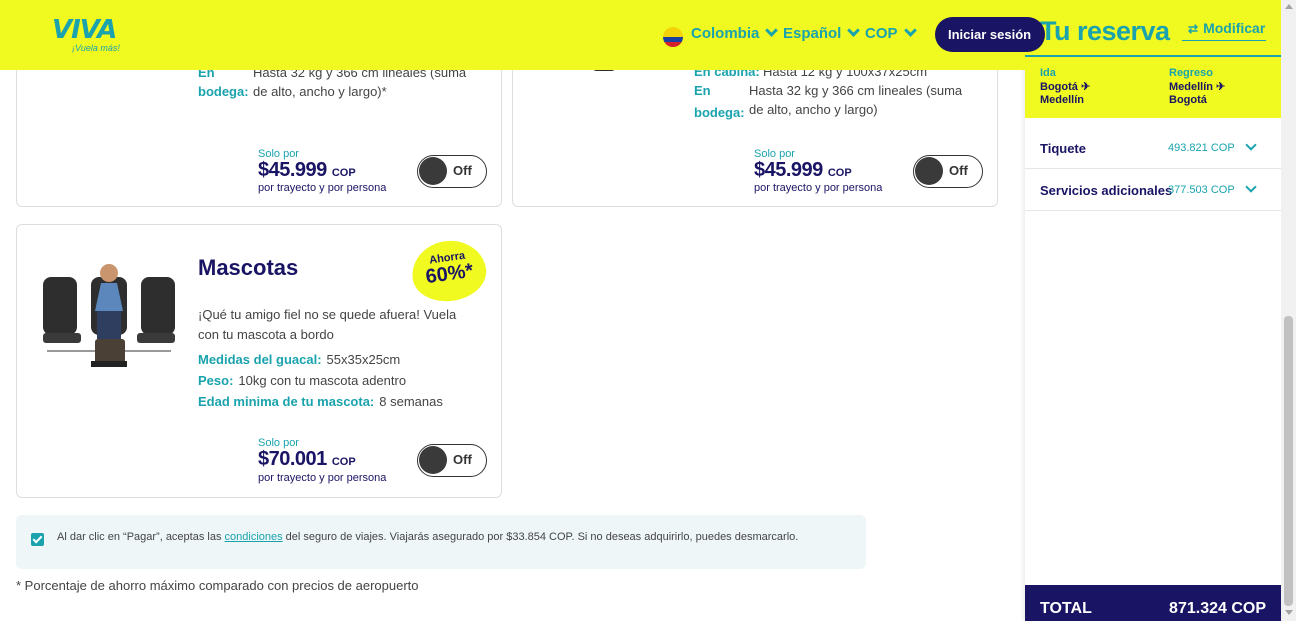  What do you see at coordinates (1063, 148) in the screenshot?
I see `ticket-label: Tiquete` at bounding box center [1063, 148].